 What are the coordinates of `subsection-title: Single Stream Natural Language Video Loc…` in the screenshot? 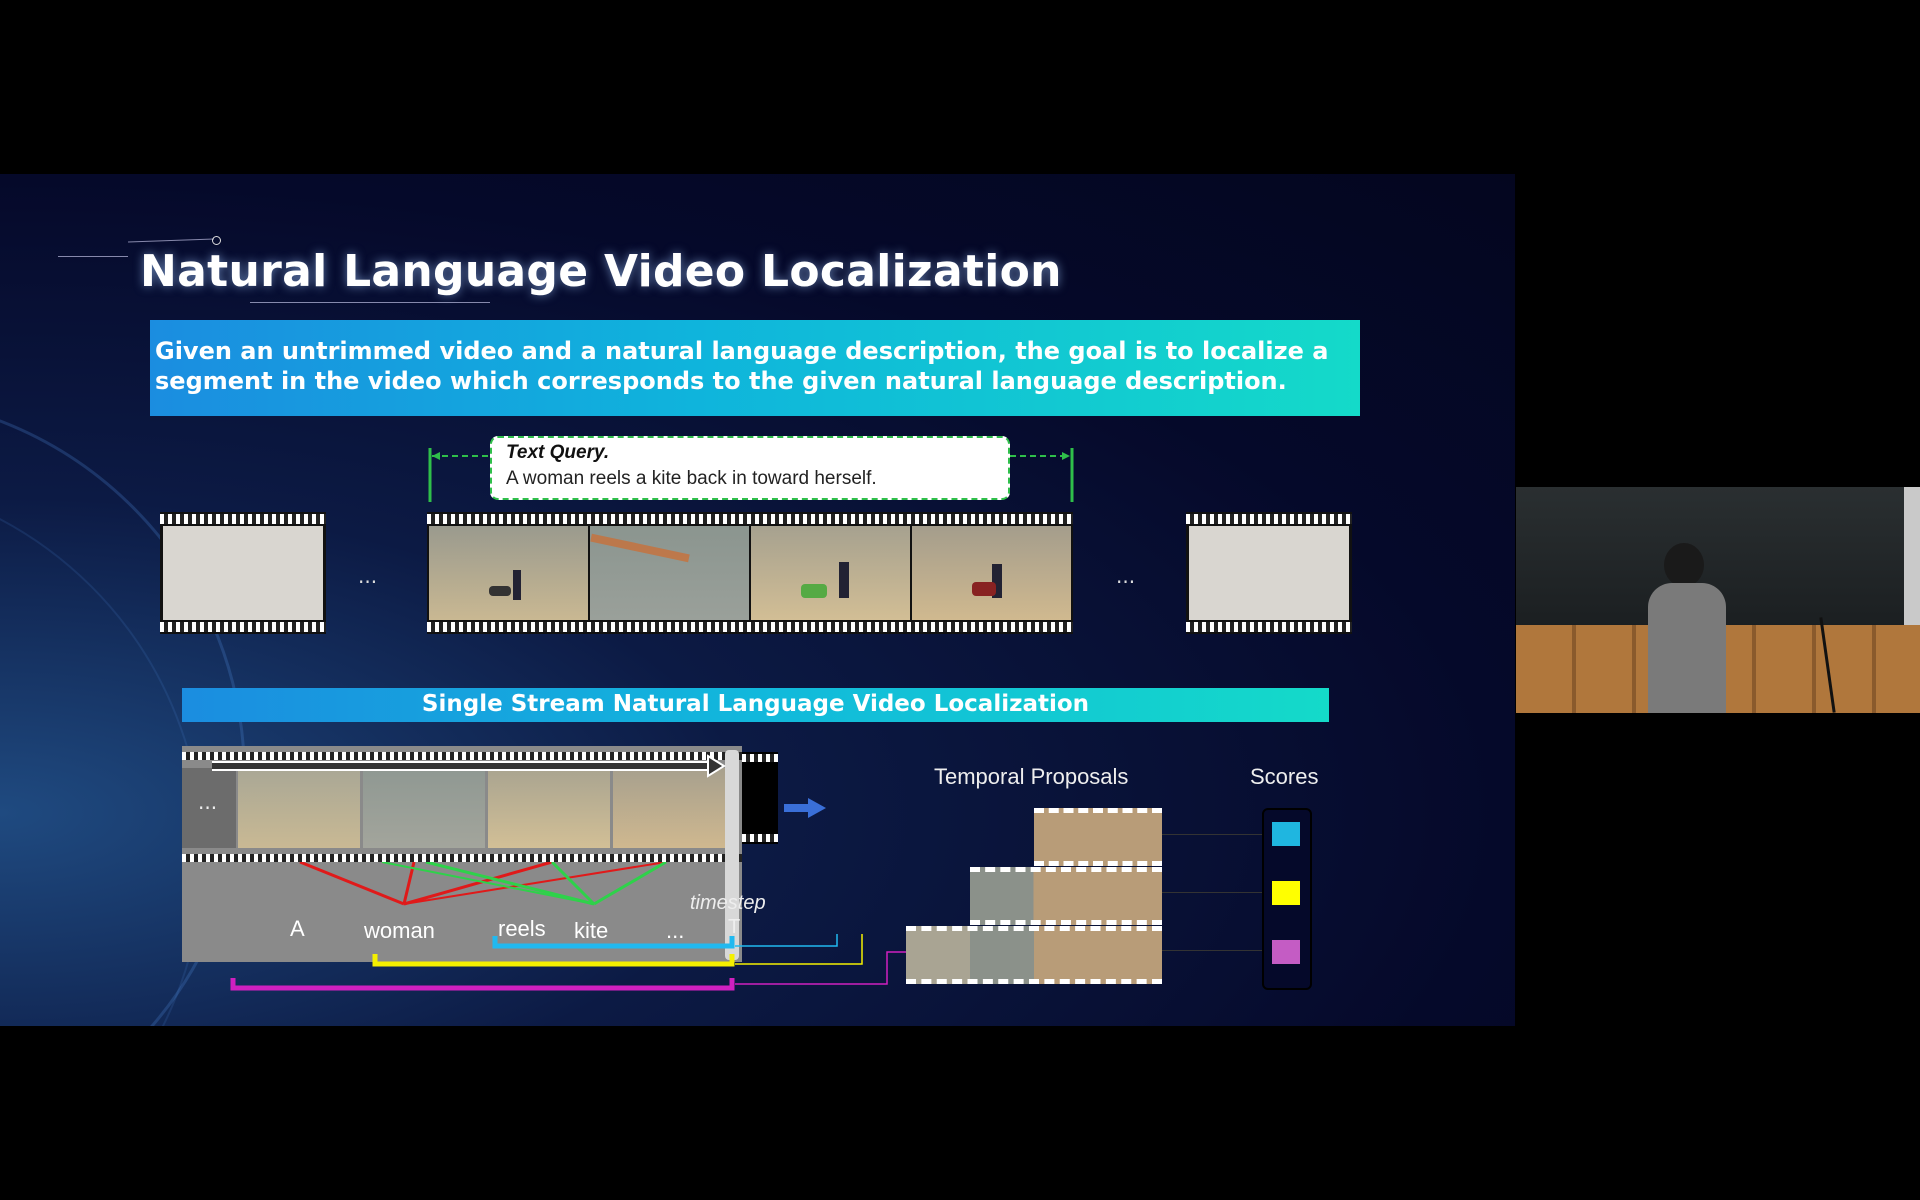 It's located at (755, 704).